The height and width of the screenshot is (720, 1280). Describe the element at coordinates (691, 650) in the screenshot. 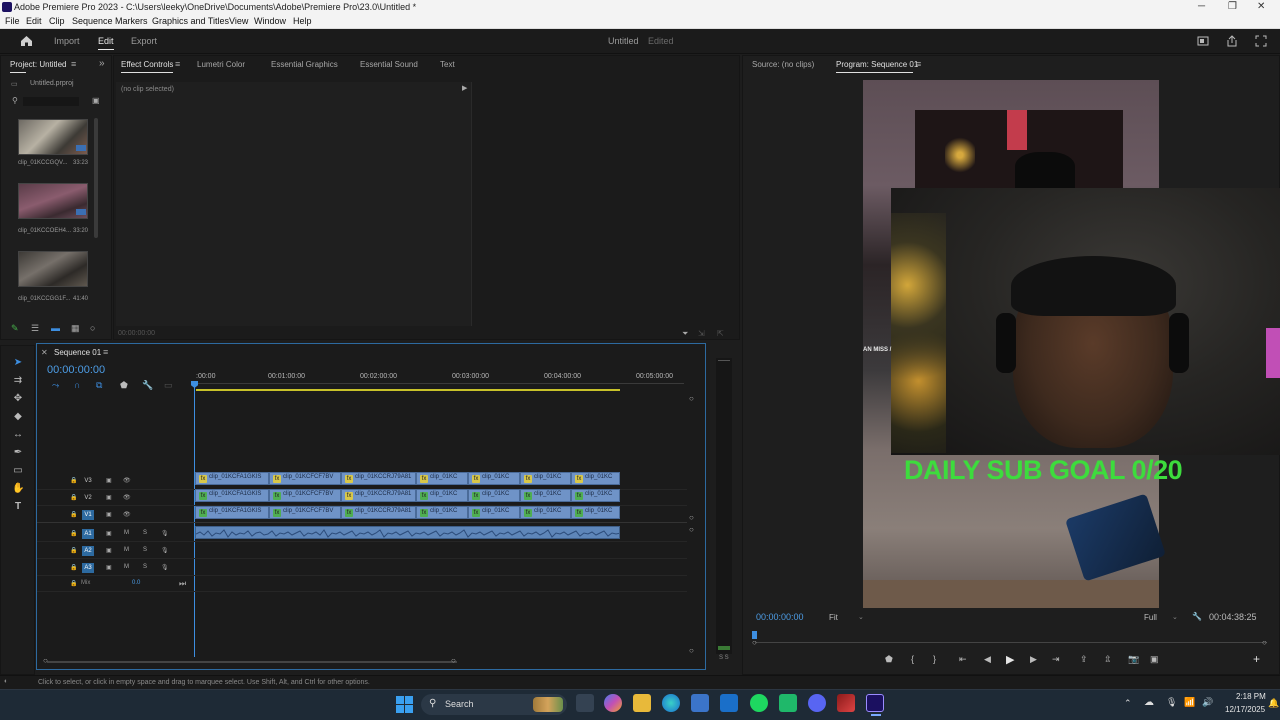

I see `vertical-scroll-bottom-icon: ○` at that location.